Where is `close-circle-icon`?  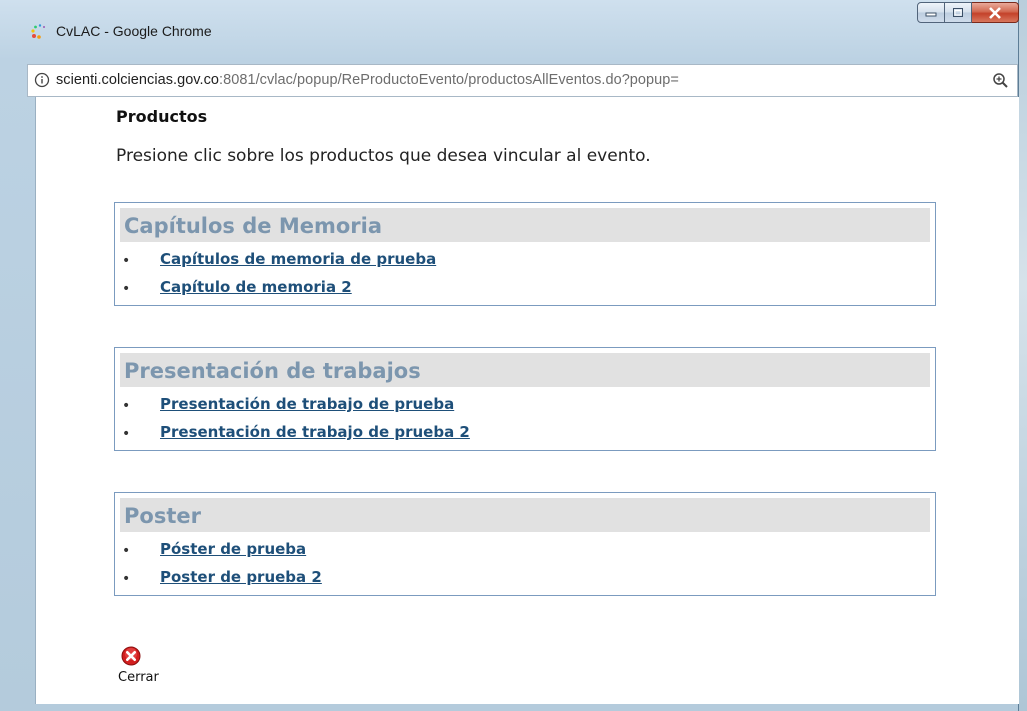
close-circle-icon is located at coordinates (131, 656).